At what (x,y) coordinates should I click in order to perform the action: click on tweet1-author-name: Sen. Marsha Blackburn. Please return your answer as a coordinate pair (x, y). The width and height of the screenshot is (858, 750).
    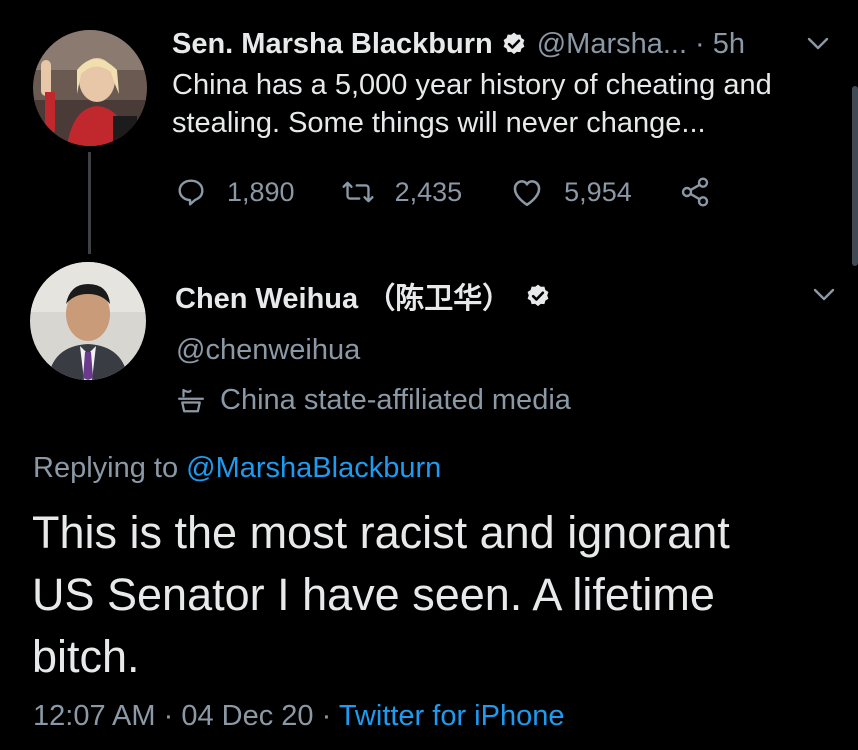
    Looking at the image, I should click on (332, 44).